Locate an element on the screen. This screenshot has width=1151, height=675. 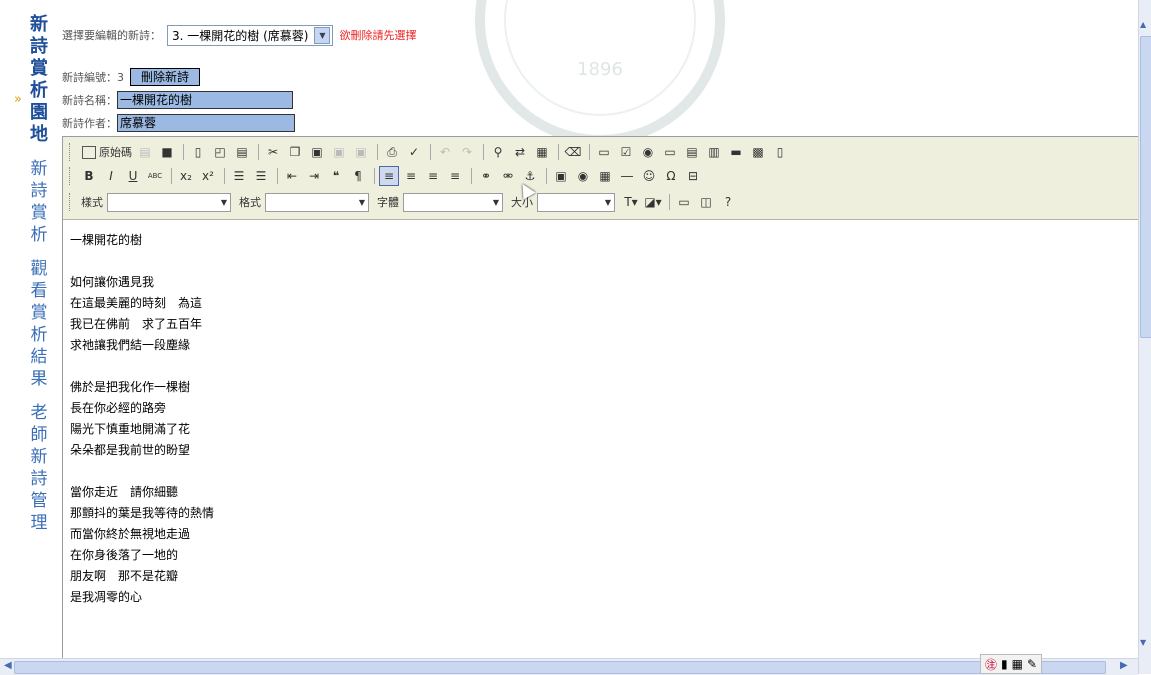
poem-select: 3. 一棵開花的樹 (席慕蓉) ▼ is located at coordinates (250, 35).